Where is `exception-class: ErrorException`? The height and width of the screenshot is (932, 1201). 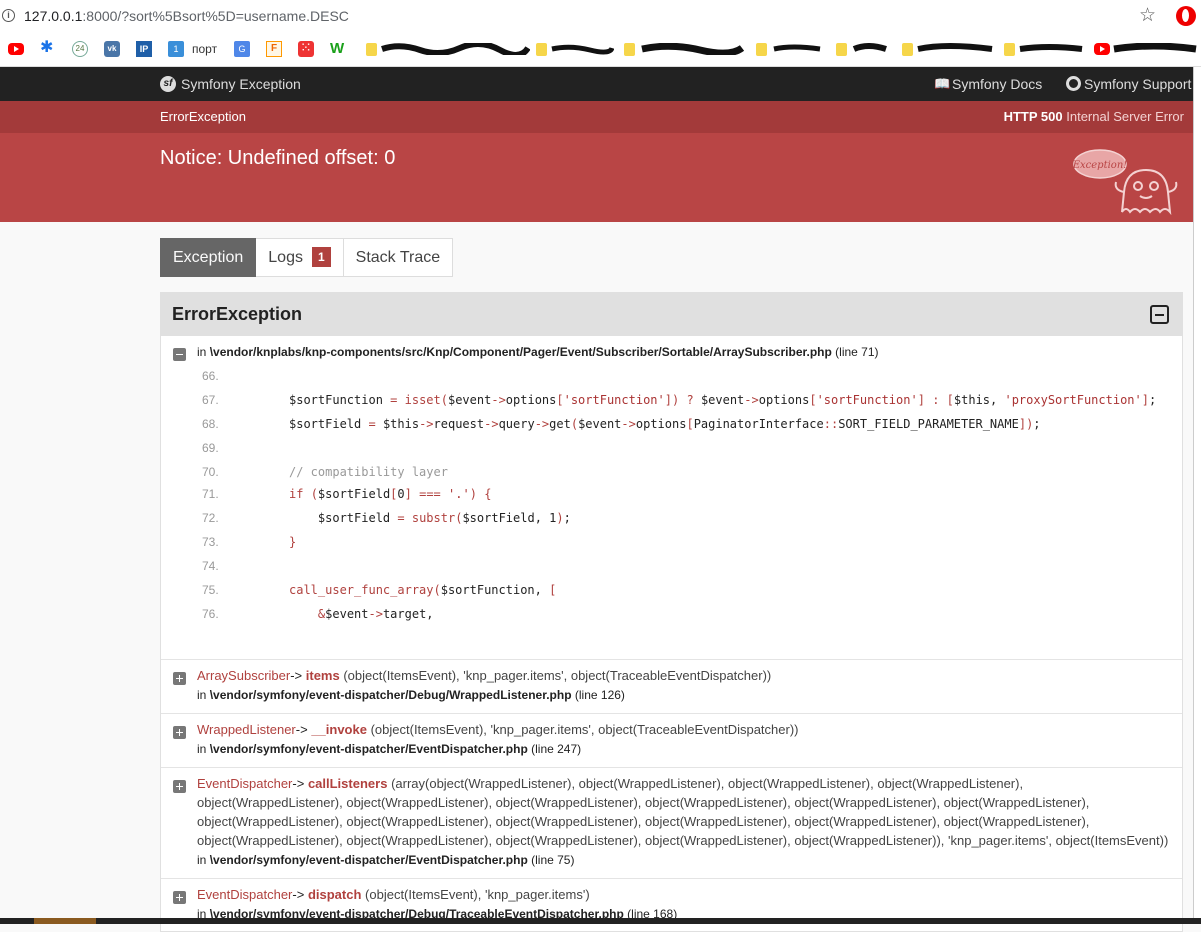 exception-class: ErrorException is located at coordinates (203, 116).